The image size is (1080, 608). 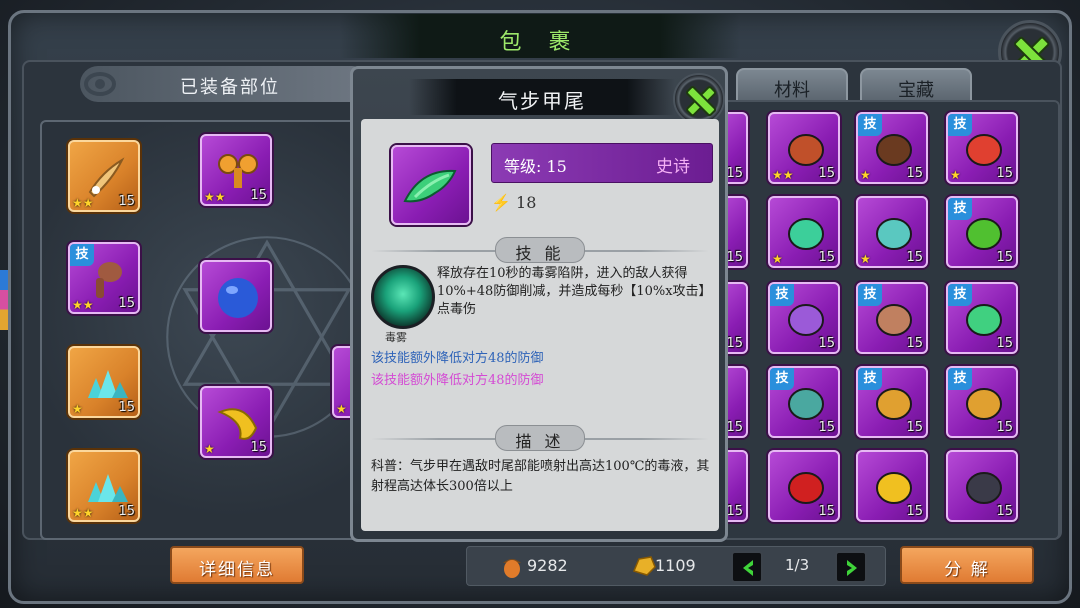 I want to click on crystal-icon, so click(x=108, y=488).